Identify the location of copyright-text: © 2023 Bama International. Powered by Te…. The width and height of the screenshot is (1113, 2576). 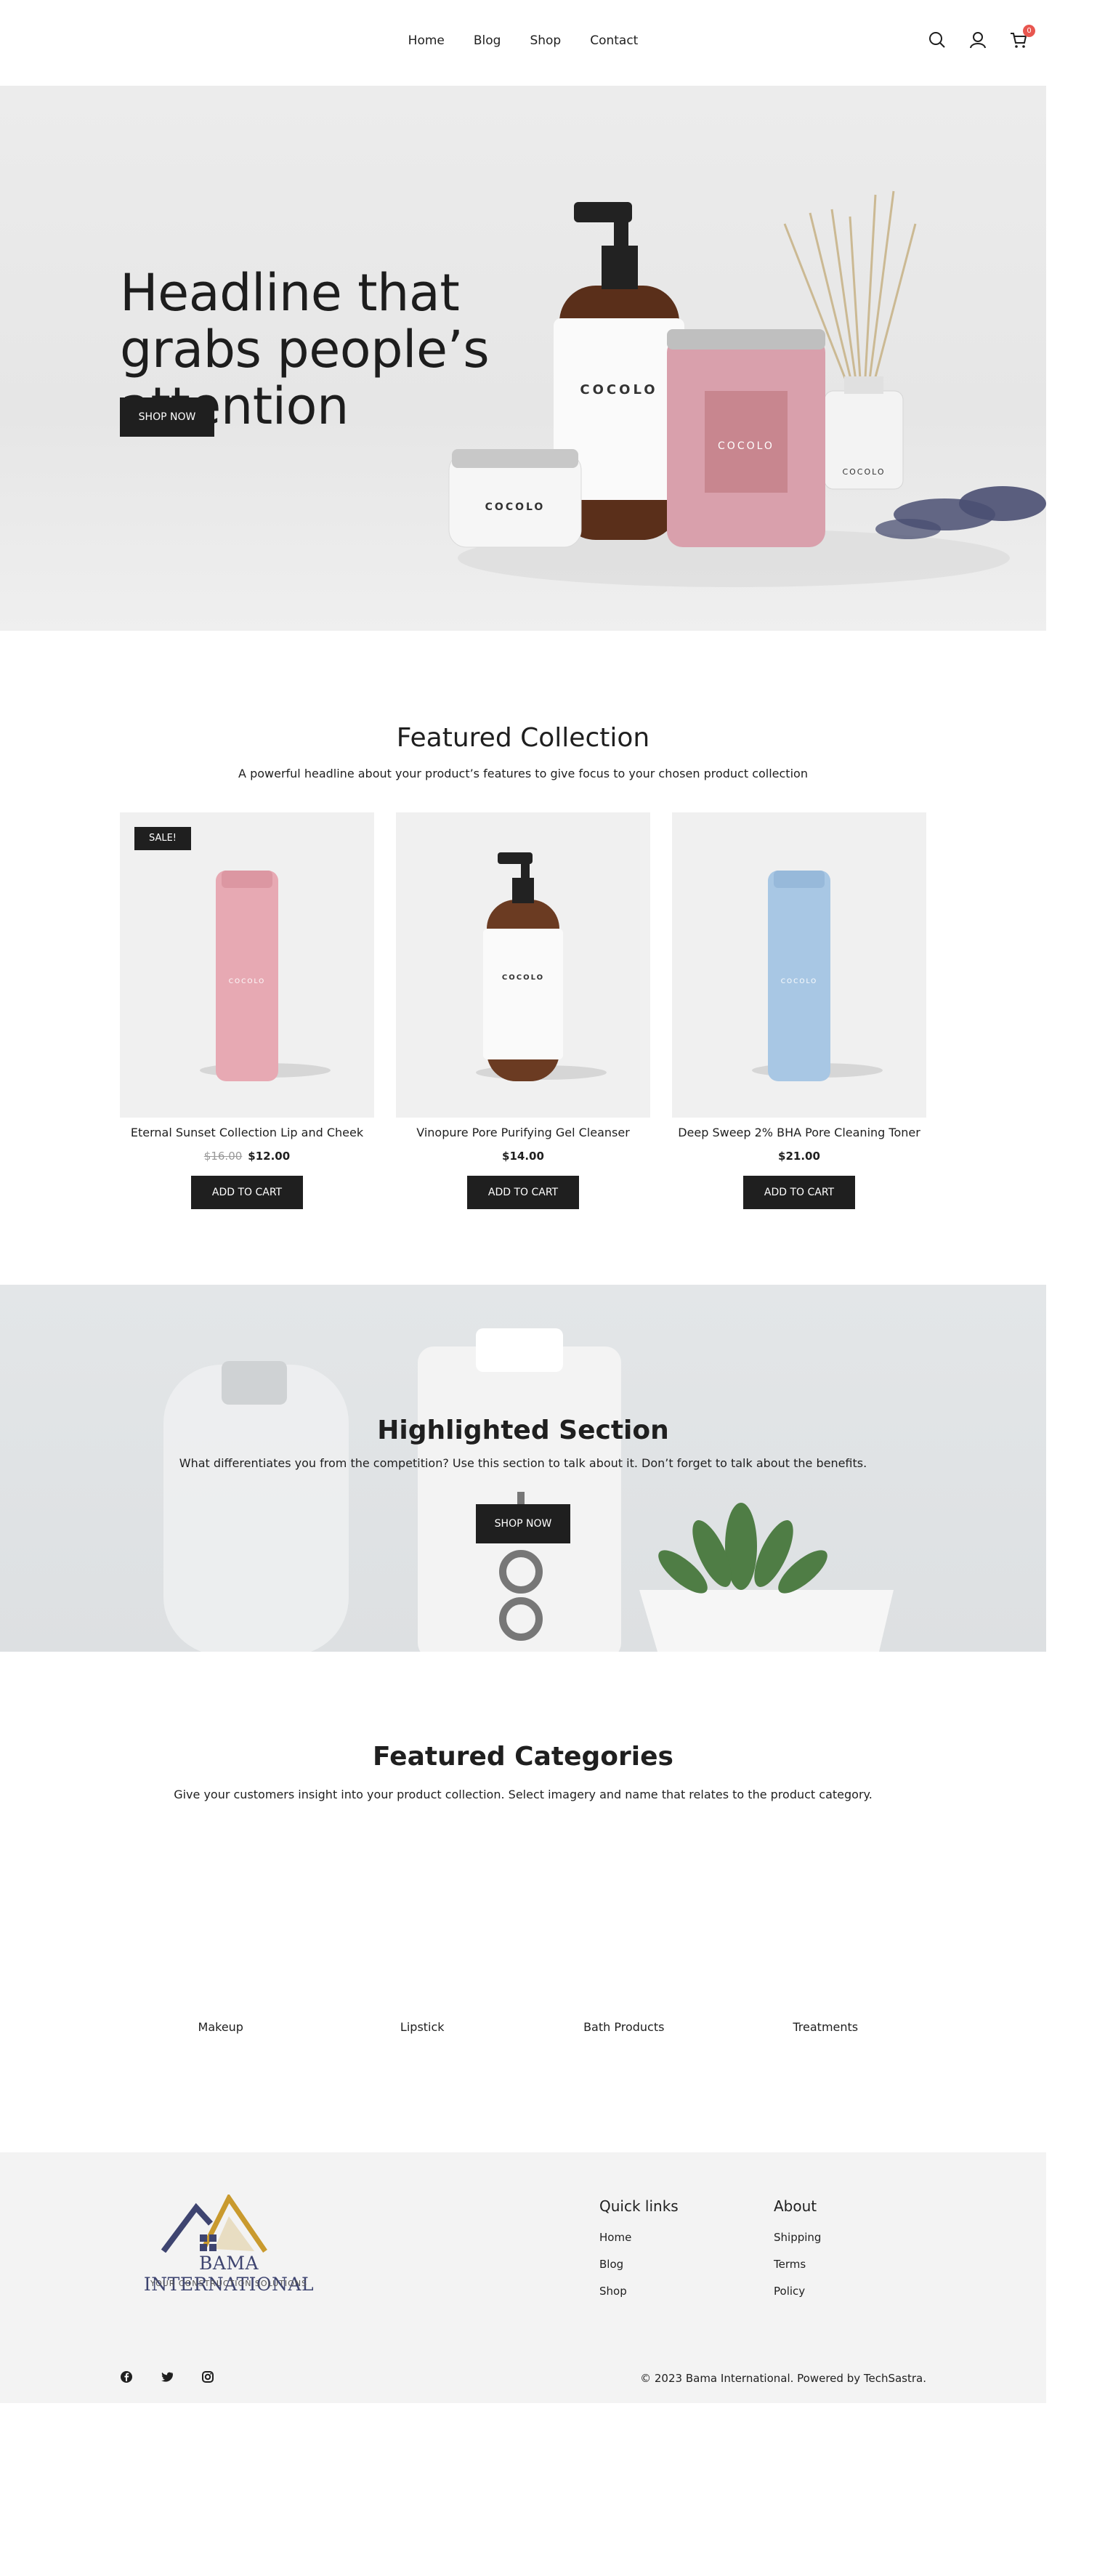
(783, 2379).